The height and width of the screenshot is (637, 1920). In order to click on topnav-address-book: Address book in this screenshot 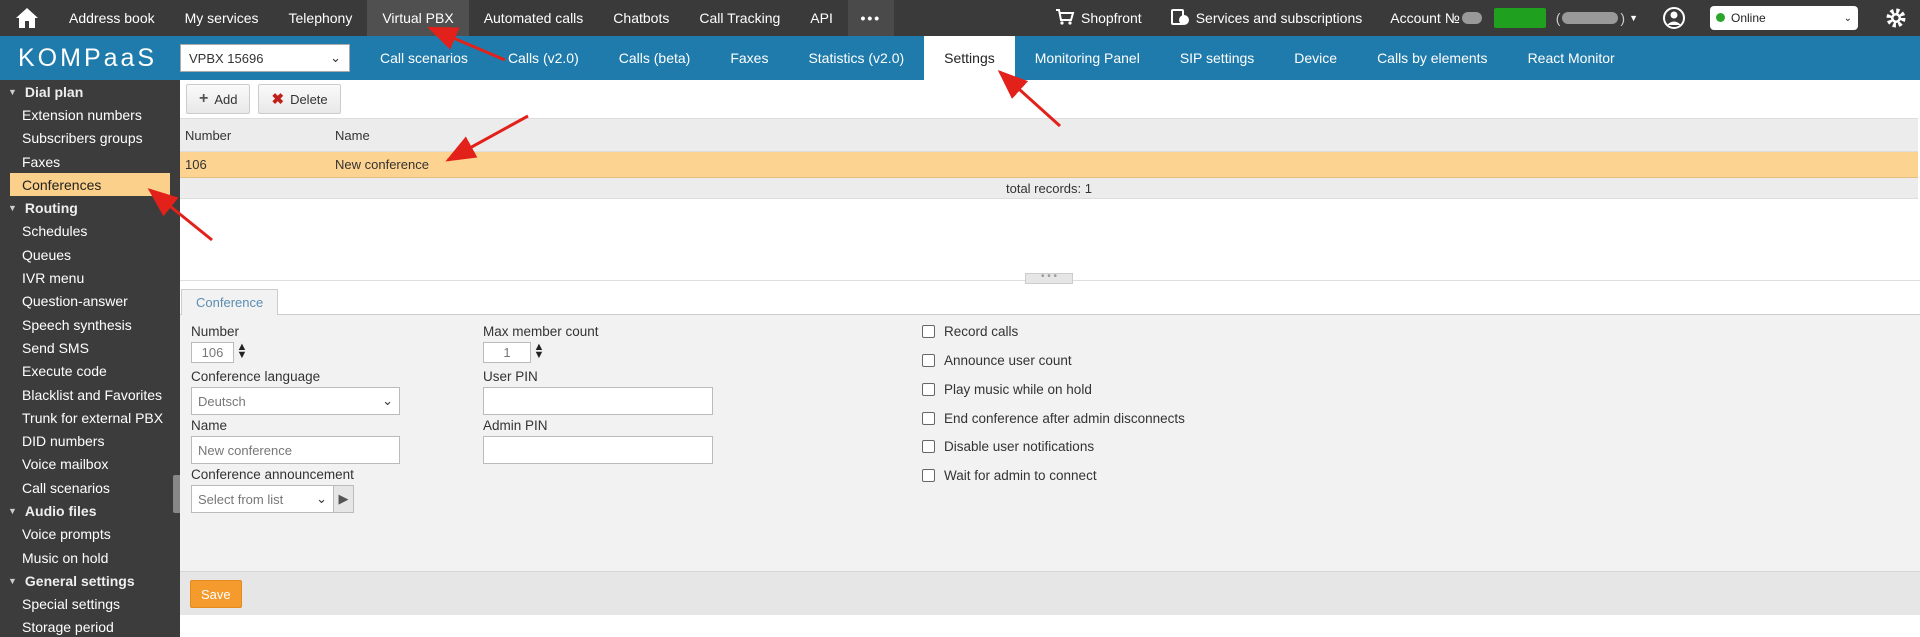, I will do `click(112, 18)`.